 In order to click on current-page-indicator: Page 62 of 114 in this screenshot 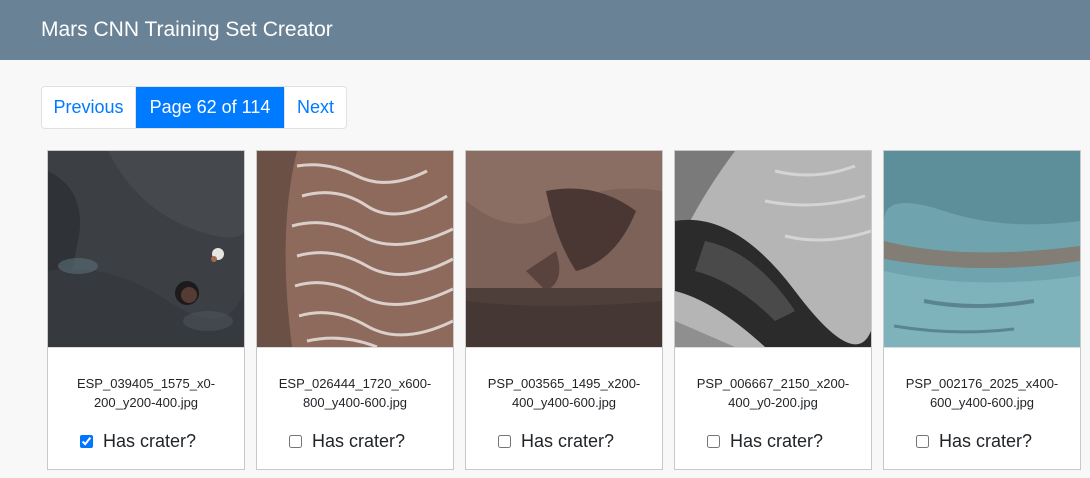, I will do `click(210, 107)`.